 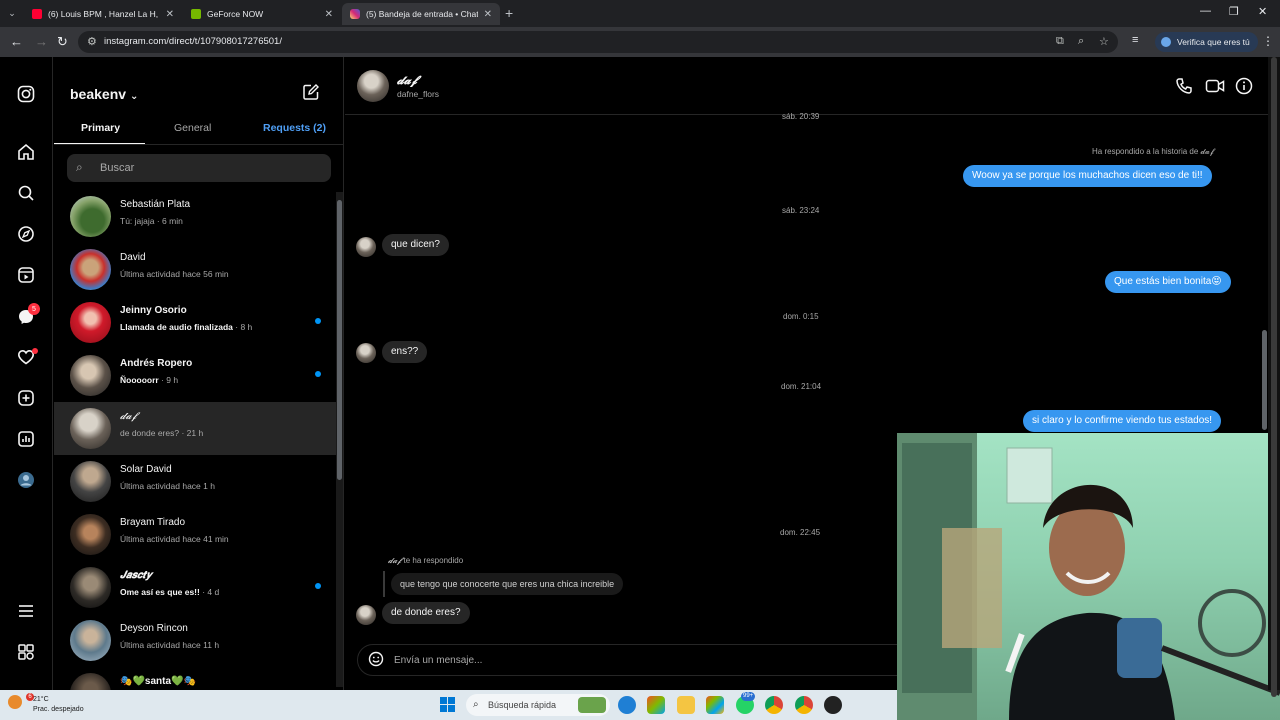 What do you see at coordinates (1184, 88) in the screenshot?
I see `phone-icon` at bounding box center [1184, 88].